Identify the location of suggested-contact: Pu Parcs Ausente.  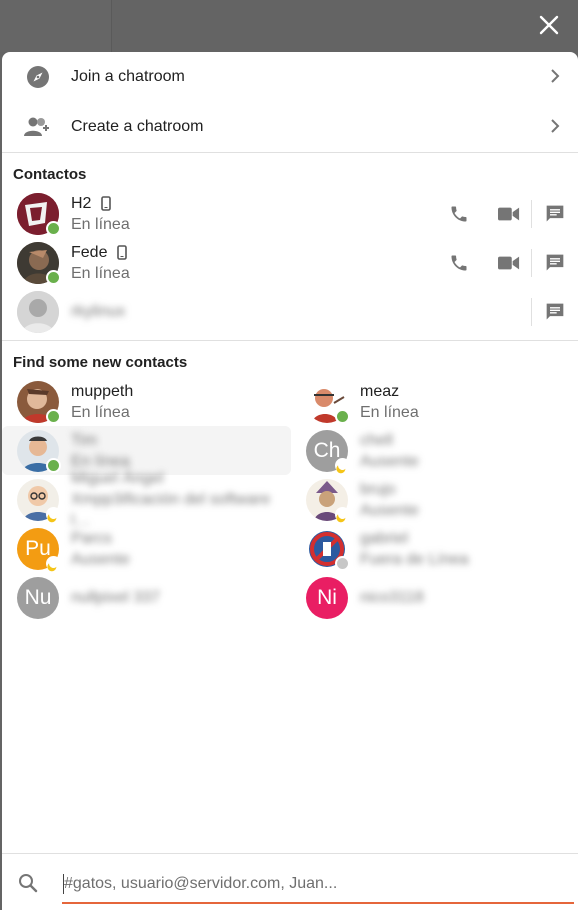
(146, 548).